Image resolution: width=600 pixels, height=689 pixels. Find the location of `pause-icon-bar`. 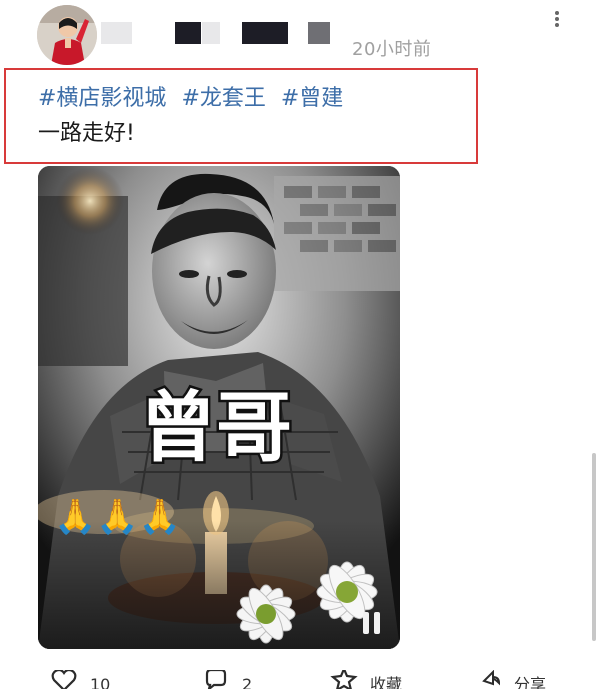

pause-icon-bar is located at coordinates (377, 623).